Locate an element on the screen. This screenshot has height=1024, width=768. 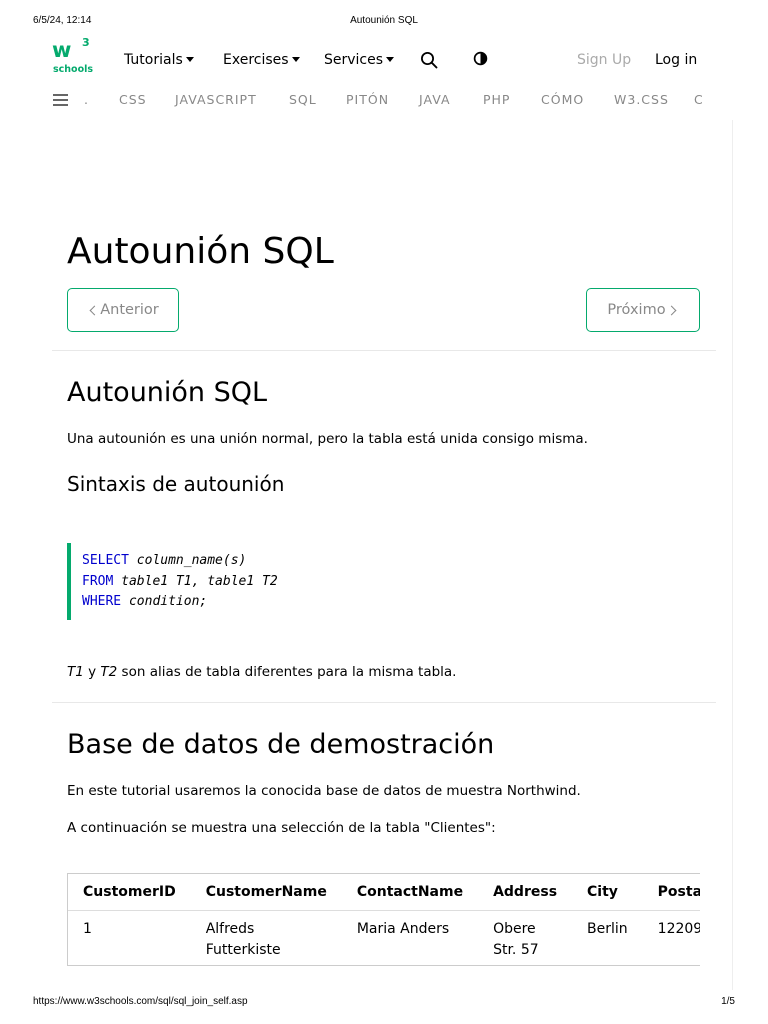
code-line: FROM table1 T1, table1 T2 is located at coordinates (391, 582).